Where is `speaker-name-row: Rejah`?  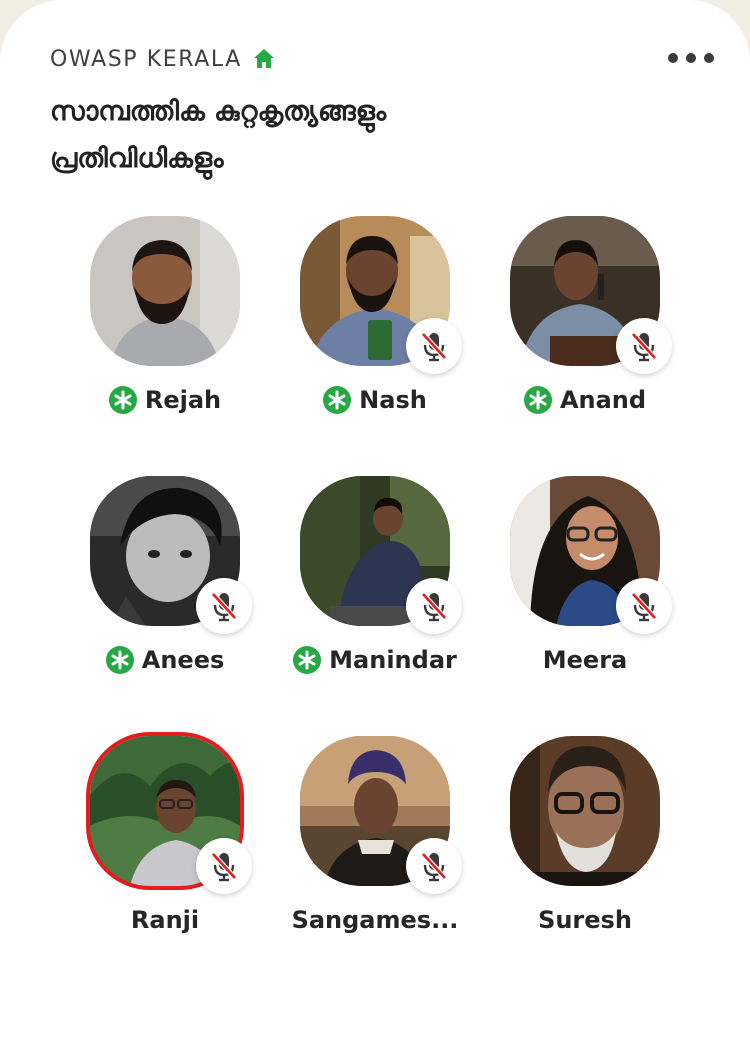
speaker-name-row: Rejah is located at coordinates (165, 400).